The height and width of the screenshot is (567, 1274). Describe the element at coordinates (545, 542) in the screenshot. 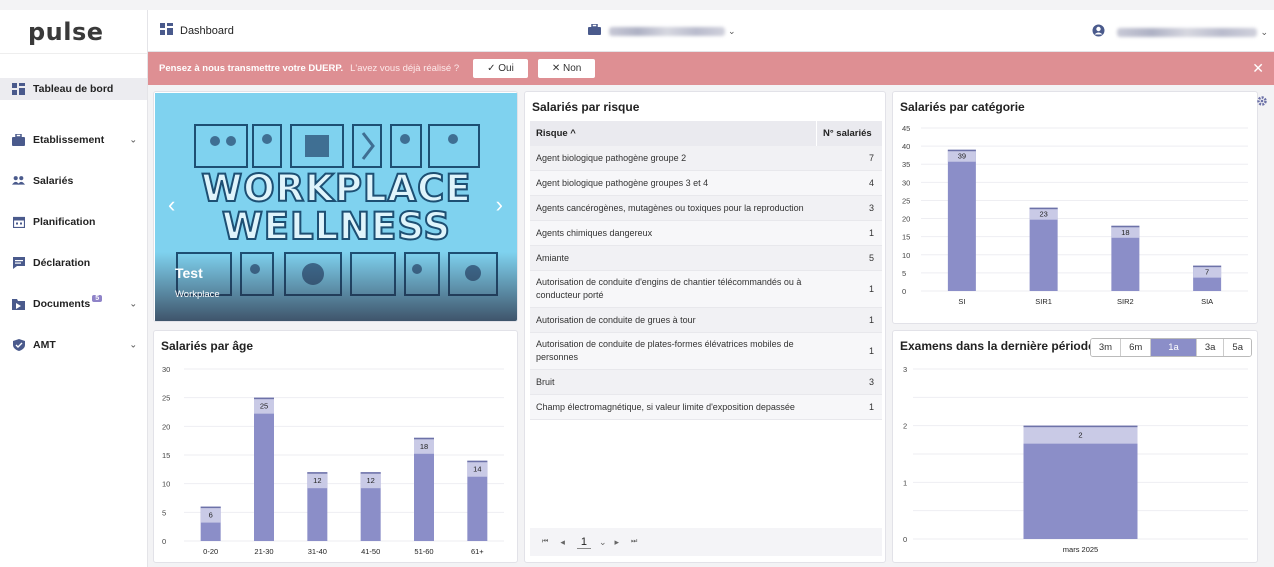

I see `first-page-icon: ⏮` at that location.